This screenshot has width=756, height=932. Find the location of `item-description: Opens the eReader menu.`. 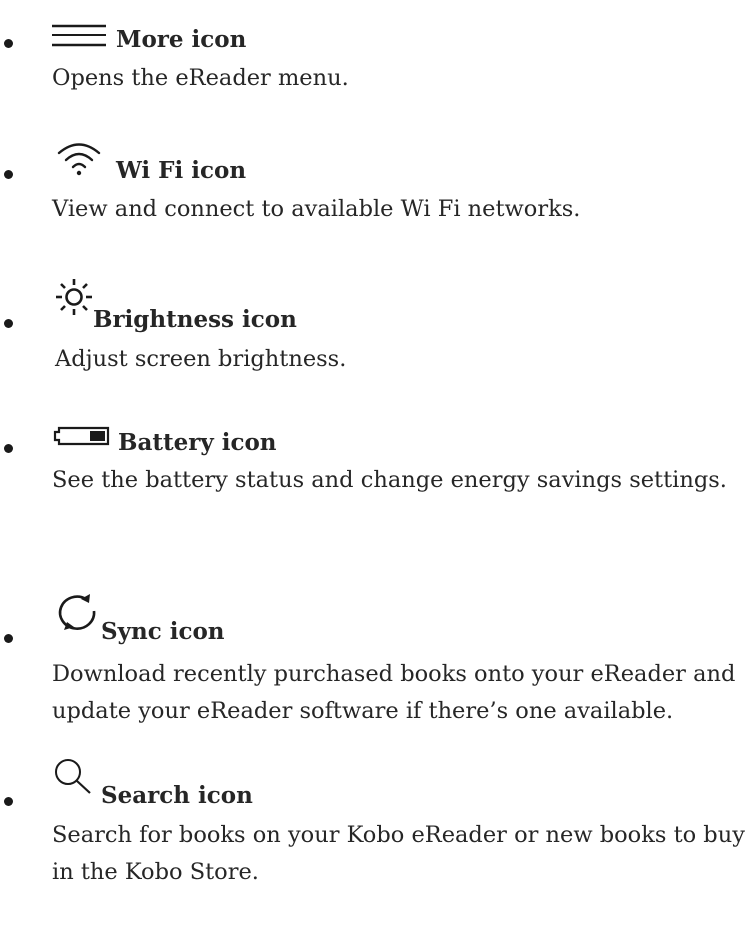

item-description: Opens the eReader menu. is located at coordinates (200, 78).